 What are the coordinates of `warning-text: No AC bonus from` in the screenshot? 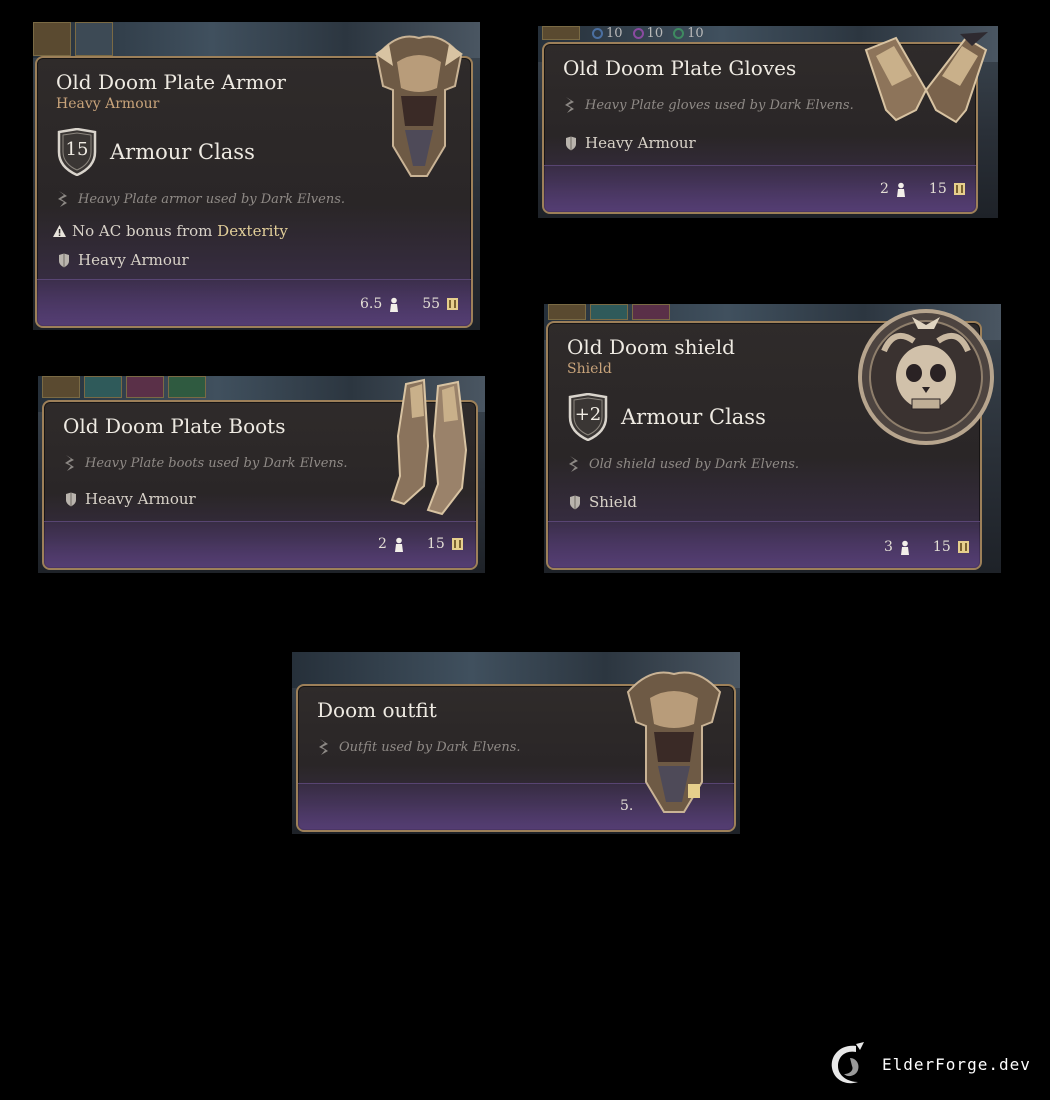 It's located at (145, 231).